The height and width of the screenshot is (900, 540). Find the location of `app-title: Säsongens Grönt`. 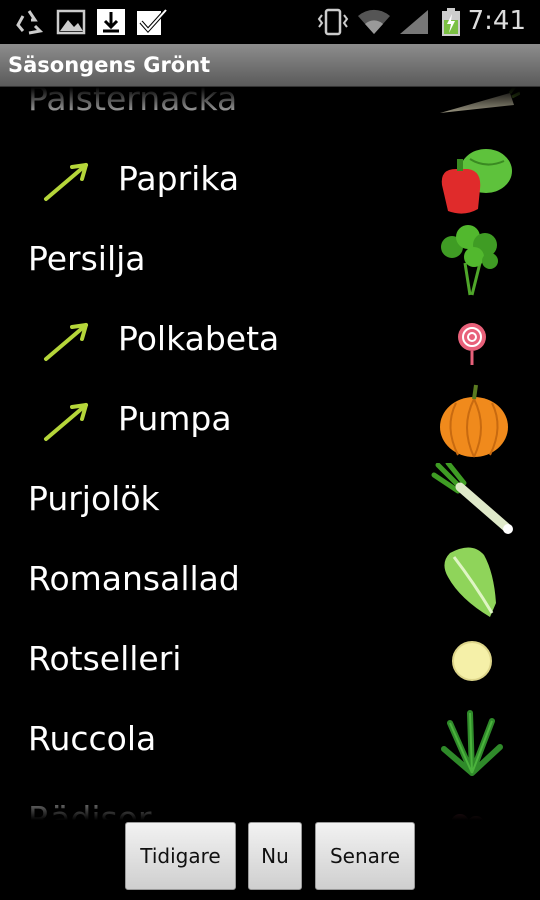

app-title: Säsongens Grönt is located at coordinates (109, 65).